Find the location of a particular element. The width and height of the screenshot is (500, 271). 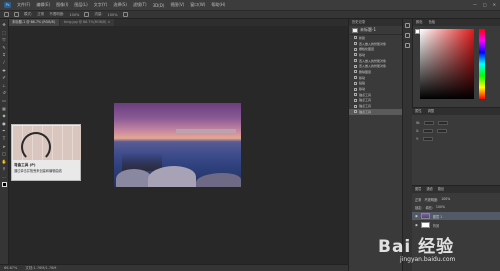

quick-select-tool-icon: ✎ is located at coordinates (4, 47).